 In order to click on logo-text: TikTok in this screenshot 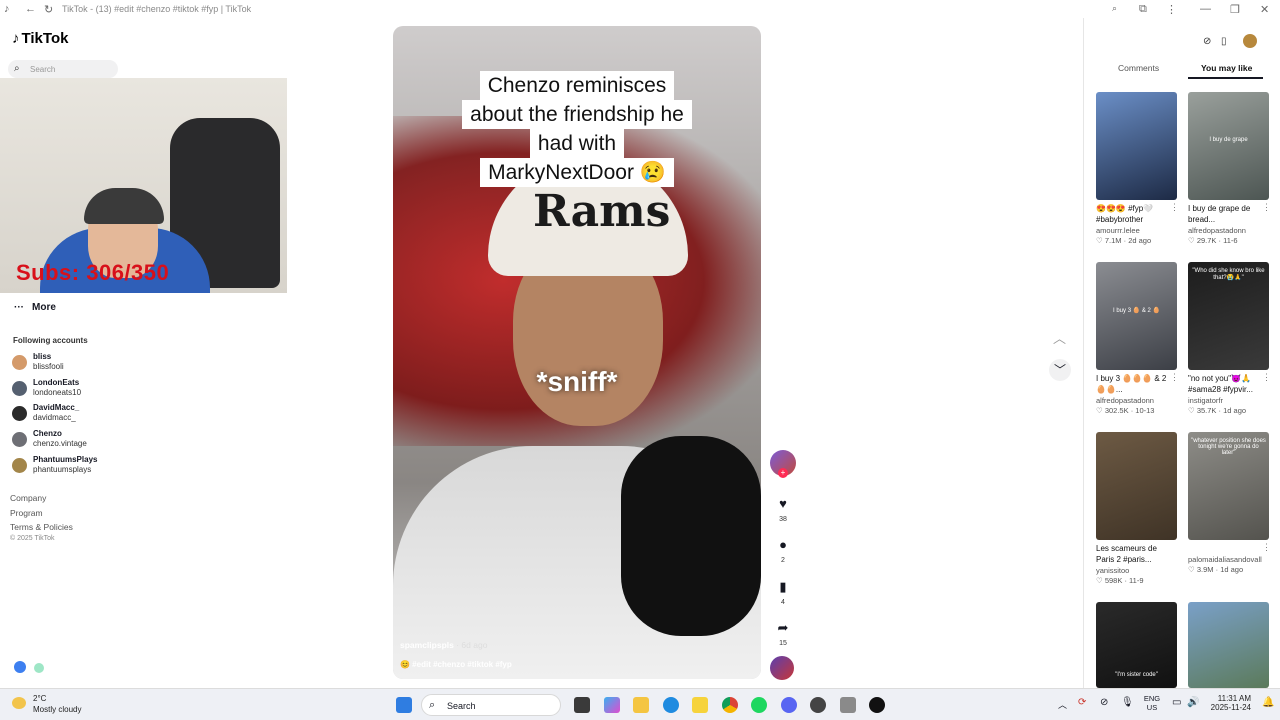, I will do `click(45, 38)`.